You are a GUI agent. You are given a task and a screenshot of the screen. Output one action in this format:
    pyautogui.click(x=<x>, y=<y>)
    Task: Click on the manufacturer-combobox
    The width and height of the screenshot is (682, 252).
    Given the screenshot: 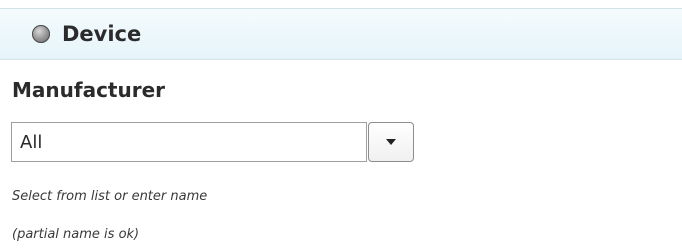 What is the action you would take?
    pyautogui.click(x=213, y=142)
    